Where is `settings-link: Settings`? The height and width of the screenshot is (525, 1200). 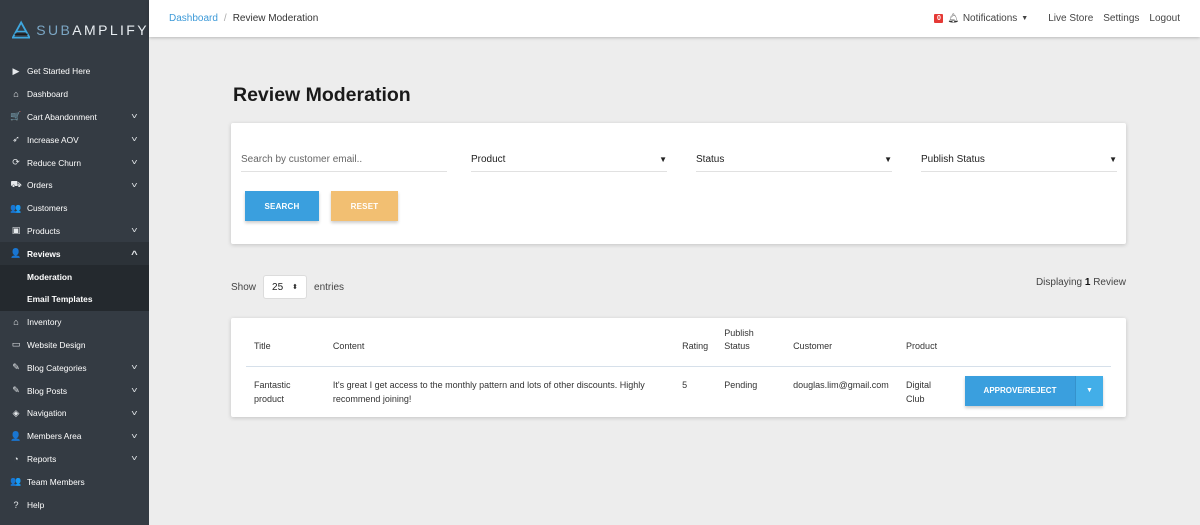 settings-link: Settings is located at coordinates (1121, 18).